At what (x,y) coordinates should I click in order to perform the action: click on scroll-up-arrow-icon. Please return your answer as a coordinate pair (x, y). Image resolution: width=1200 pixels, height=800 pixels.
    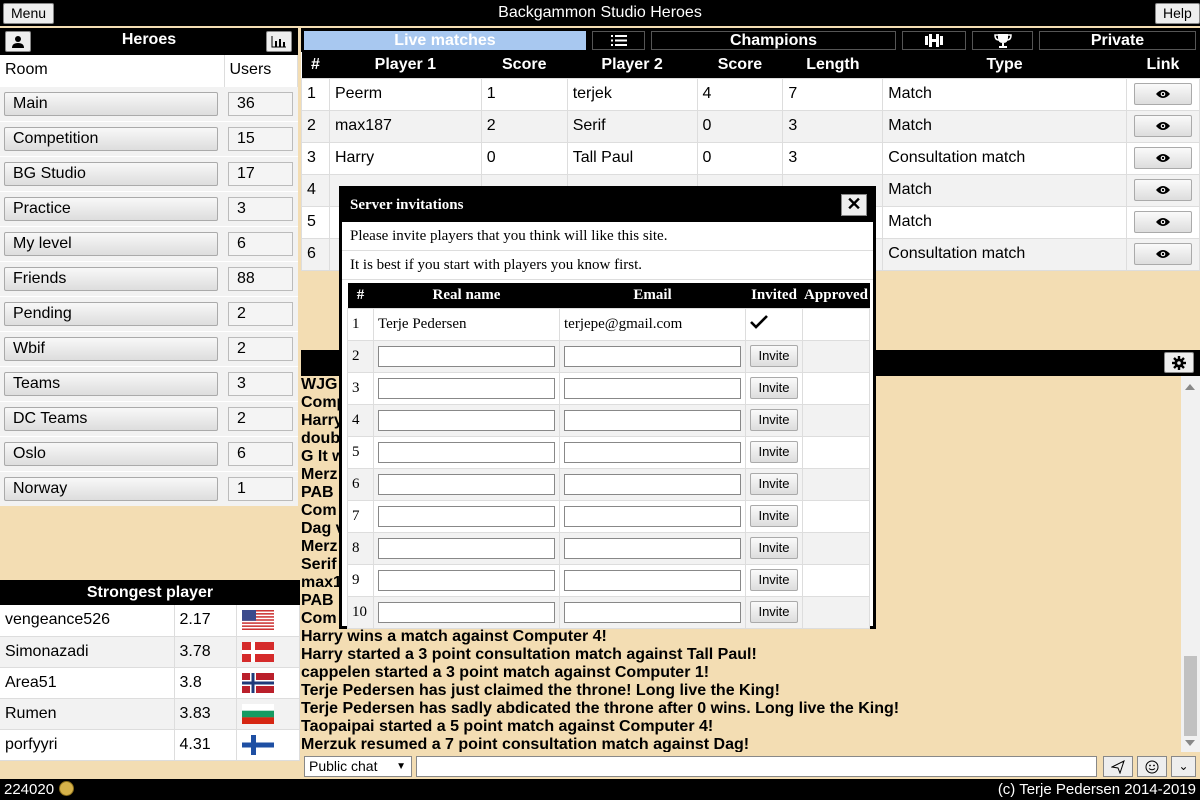
    Looking at the image, I should click on (1190, 387).